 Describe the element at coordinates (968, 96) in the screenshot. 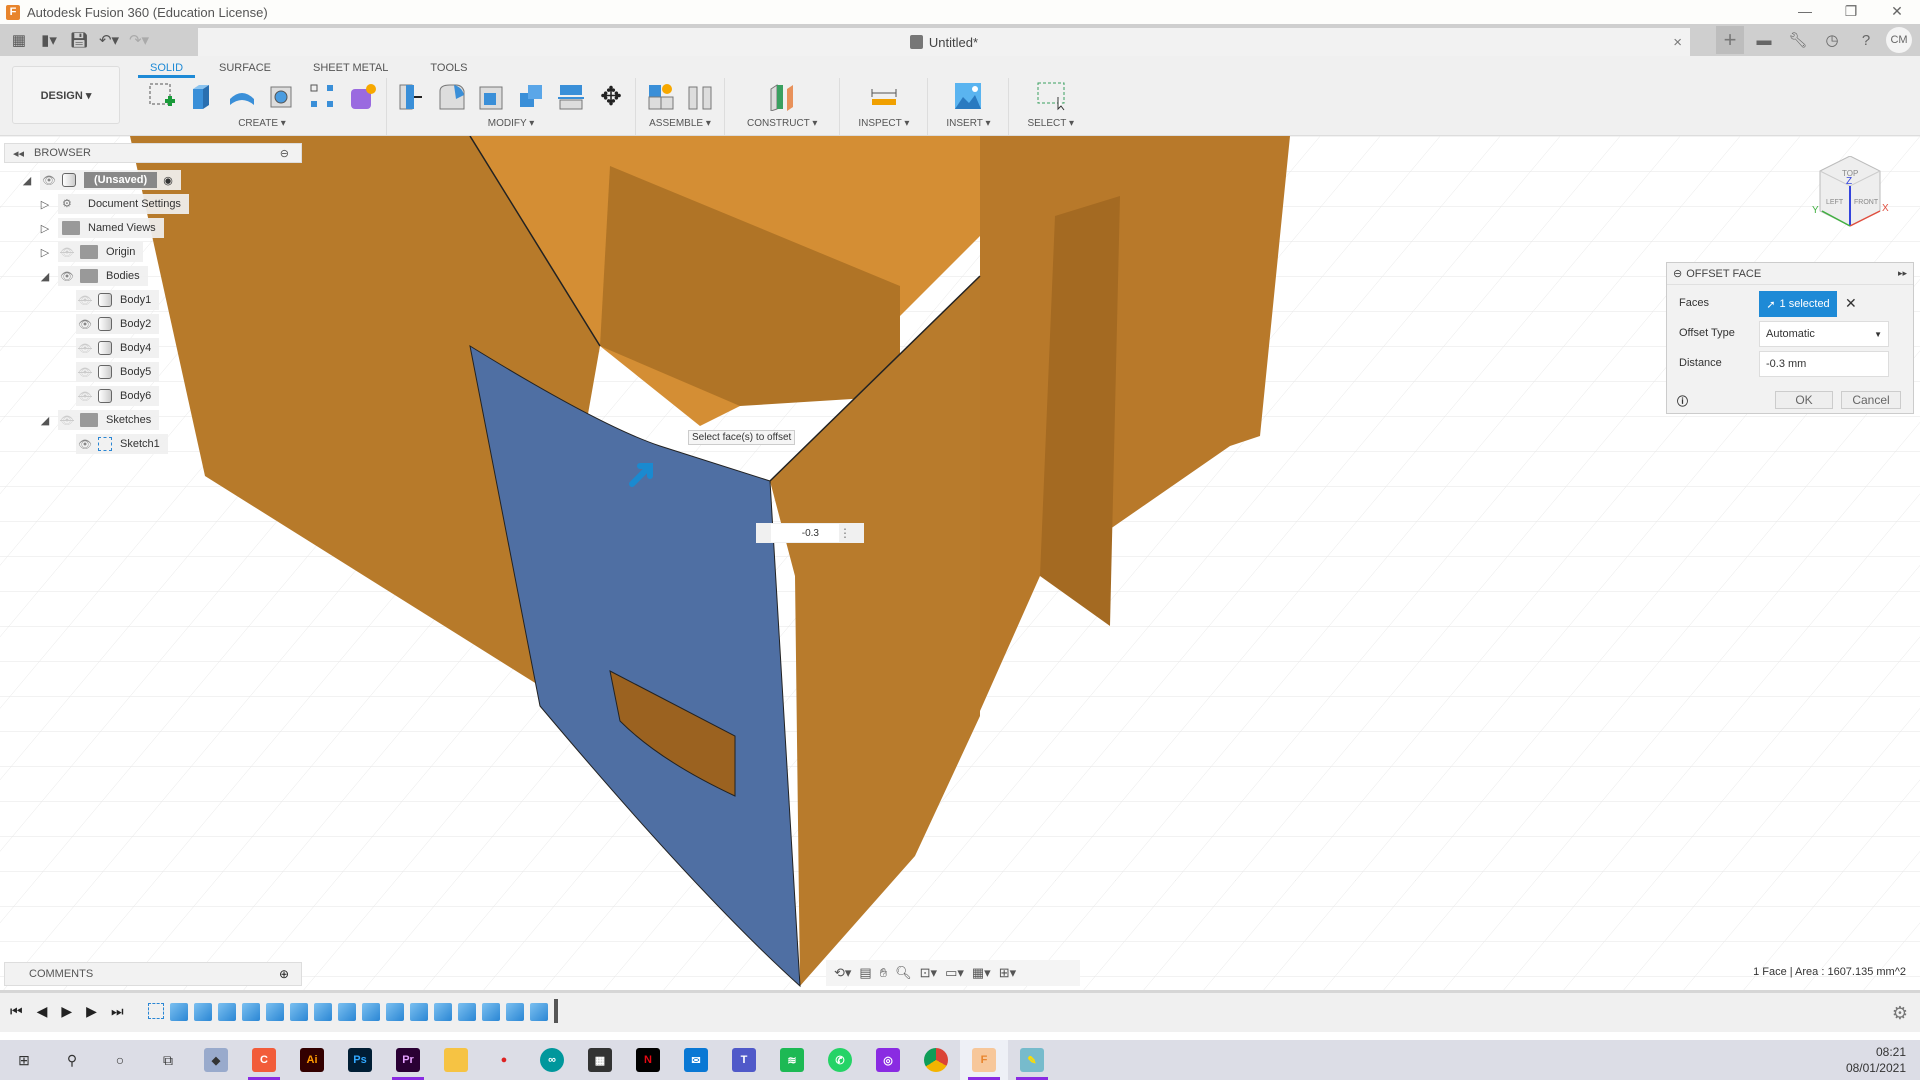

I see `insert-image-icon` at that location.